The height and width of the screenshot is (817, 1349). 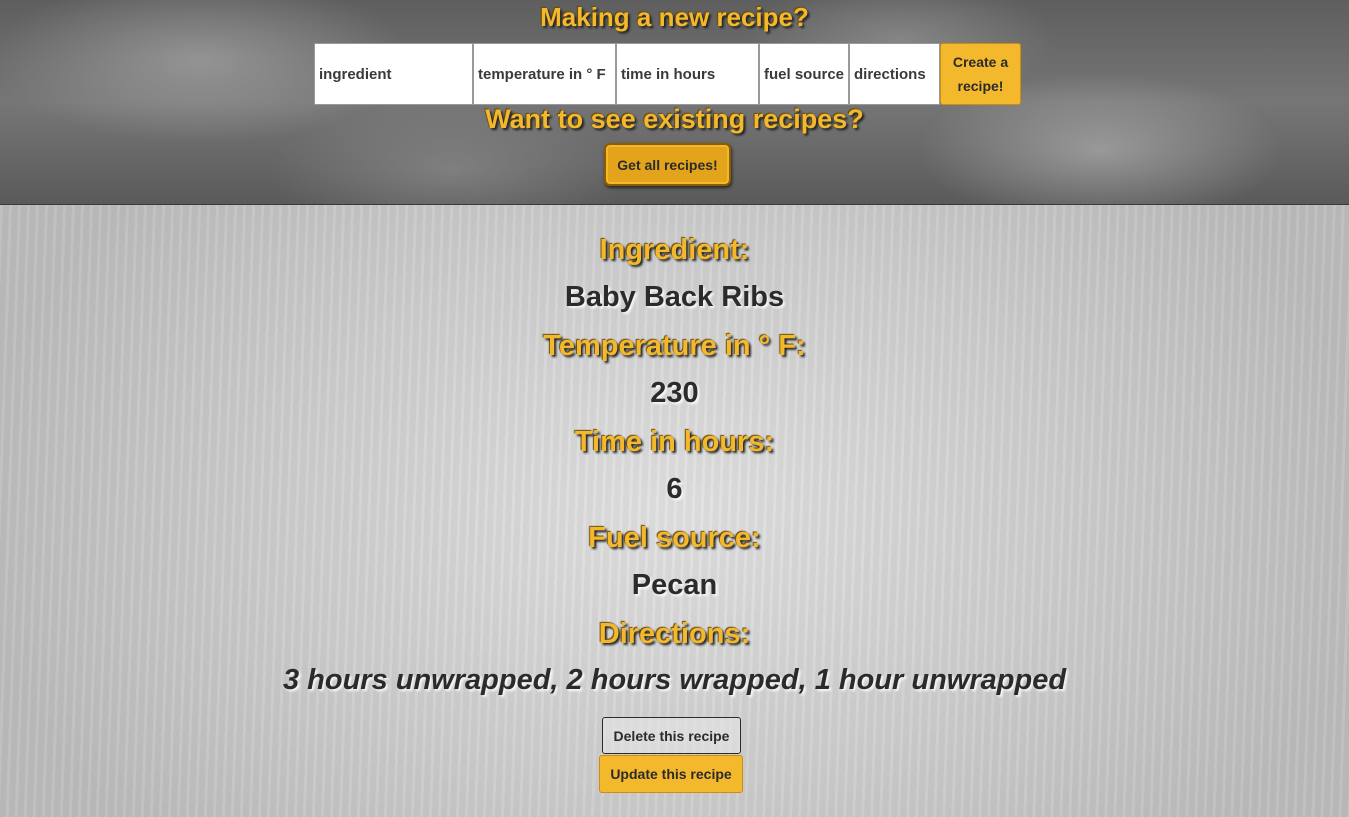 What do you see at coordinates (674, 538) in the screenshot?
I see `fuel-source-label: Fuel source:` at bounding box center [674, 538].